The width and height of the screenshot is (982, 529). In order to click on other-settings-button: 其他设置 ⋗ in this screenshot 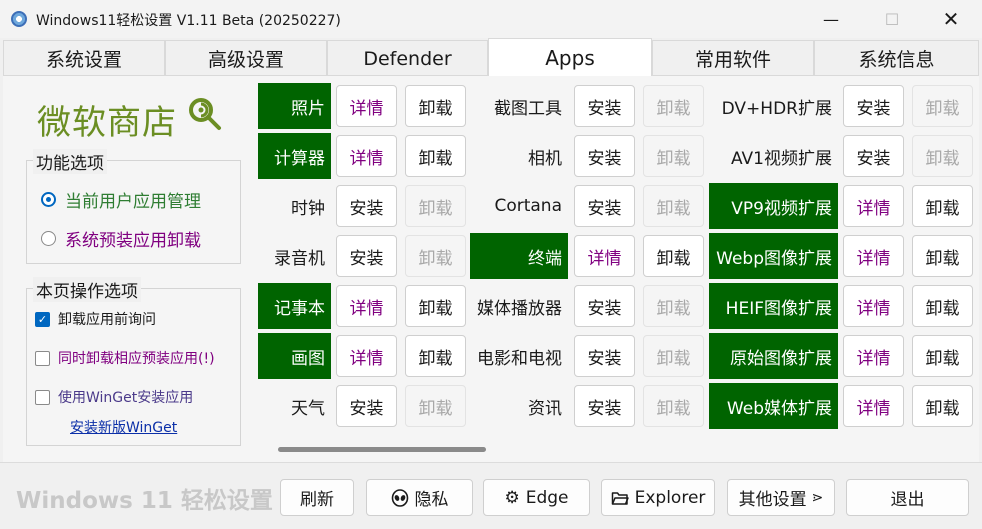, I will do `click(781, 497)`.